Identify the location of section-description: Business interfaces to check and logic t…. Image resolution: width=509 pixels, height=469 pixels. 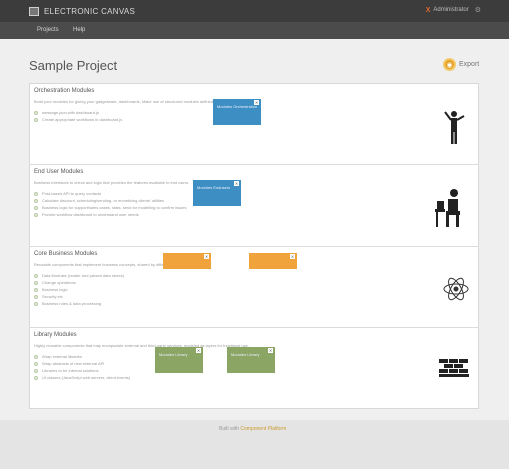
(112, 182).